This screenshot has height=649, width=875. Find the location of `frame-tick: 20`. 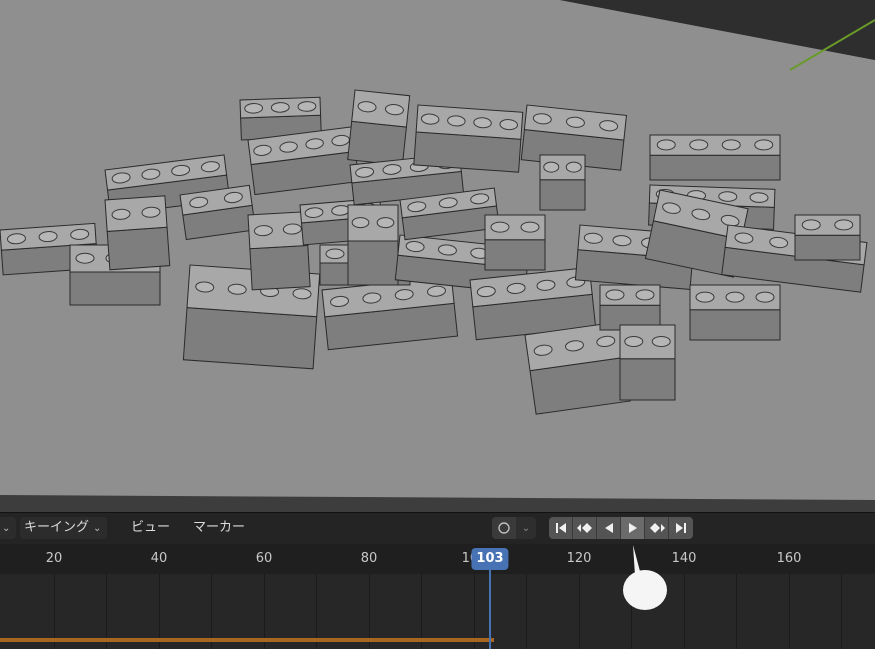

frame-tick: 20 is located at coordinates (54, 558).